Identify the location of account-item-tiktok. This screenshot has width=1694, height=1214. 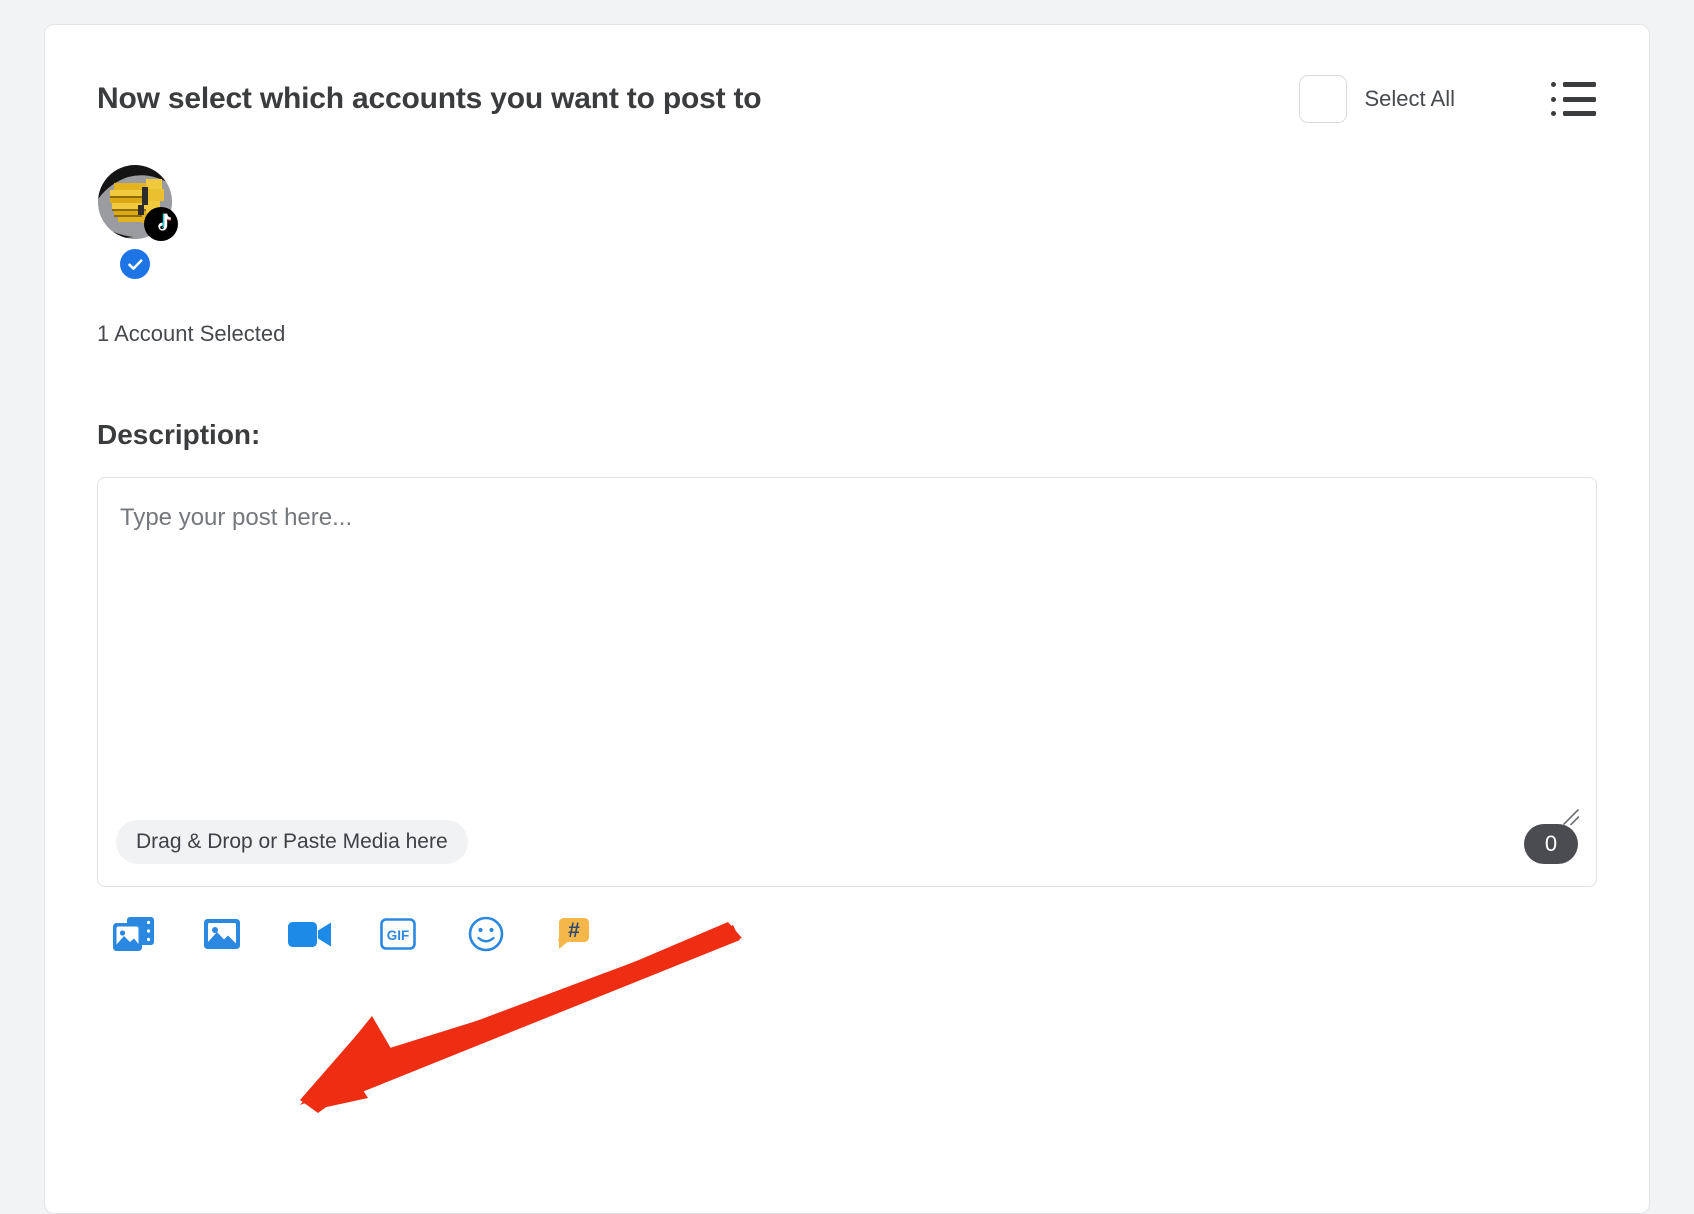
(137, 222).